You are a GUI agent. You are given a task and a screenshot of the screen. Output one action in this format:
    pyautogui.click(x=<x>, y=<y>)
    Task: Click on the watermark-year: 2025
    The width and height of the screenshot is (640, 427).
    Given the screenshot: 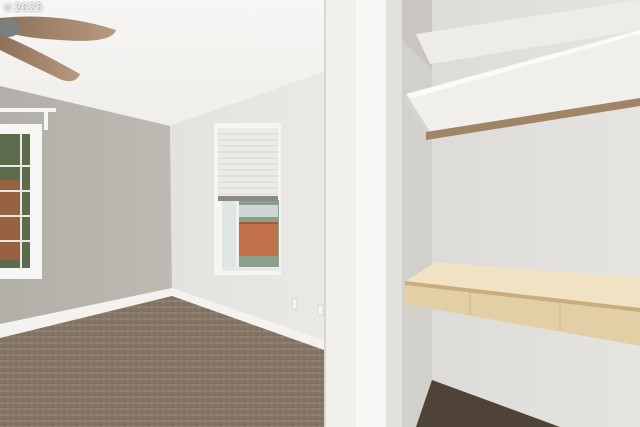 What is the action you would take?
    pyautogui.click(x=28, y=7)
    